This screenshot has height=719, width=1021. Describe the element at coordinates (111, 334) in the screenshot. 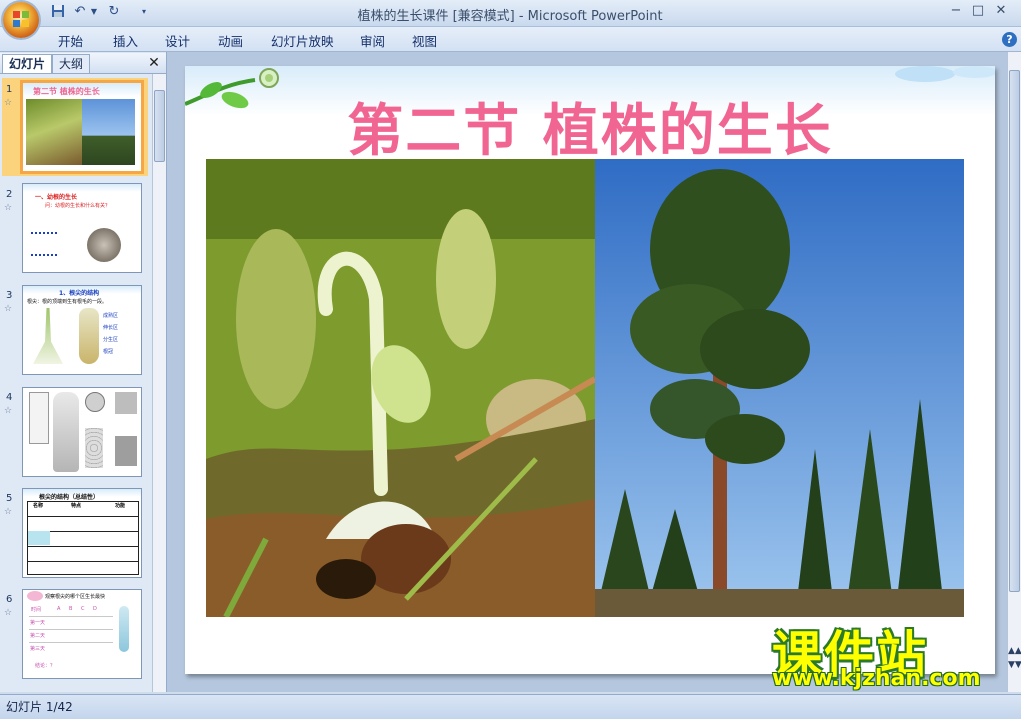

I see `thumb-region-labels: 成熟区 伸长区 分生区 根冠` at that location.